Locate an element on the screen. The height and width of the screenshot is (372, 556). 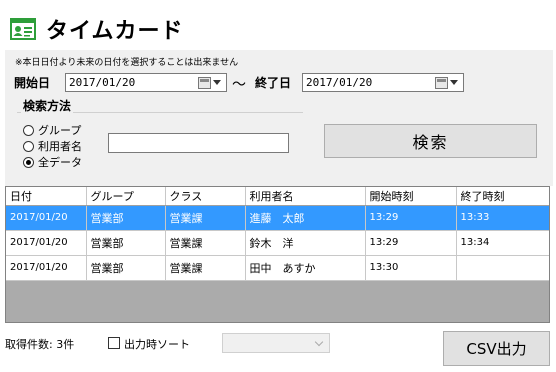
radio-all-data-option: 全データ is located at coordinates (52, 162).